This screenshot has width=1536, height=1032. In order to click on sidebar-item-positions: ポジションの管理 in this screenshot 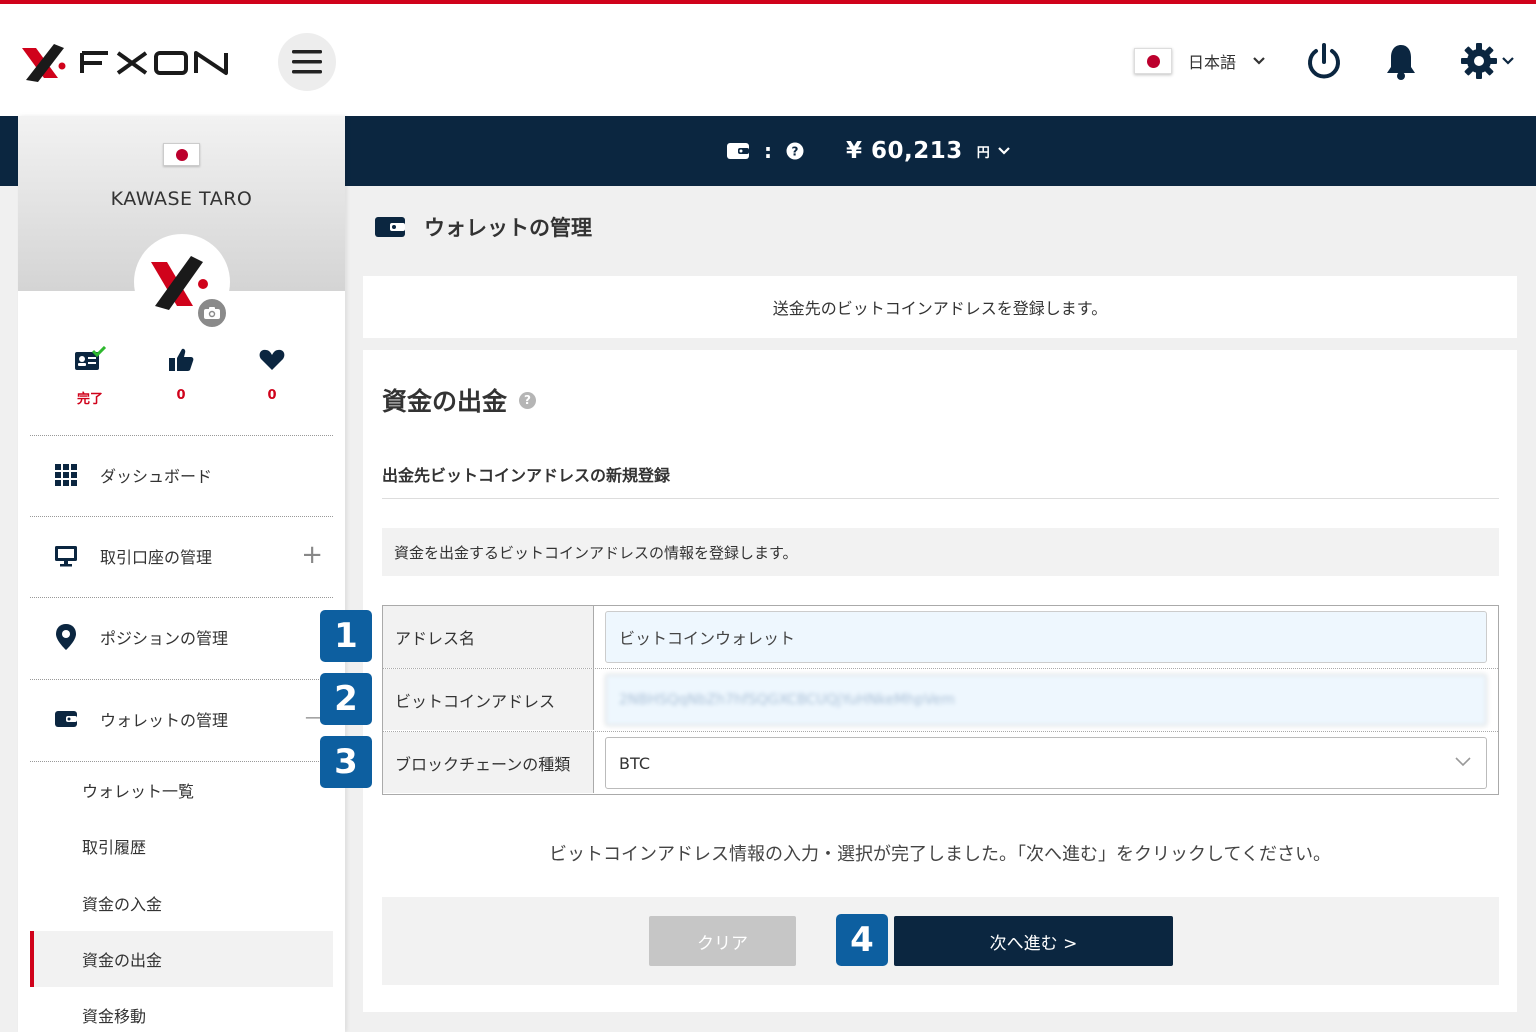, I will do `click(181, 637)`.